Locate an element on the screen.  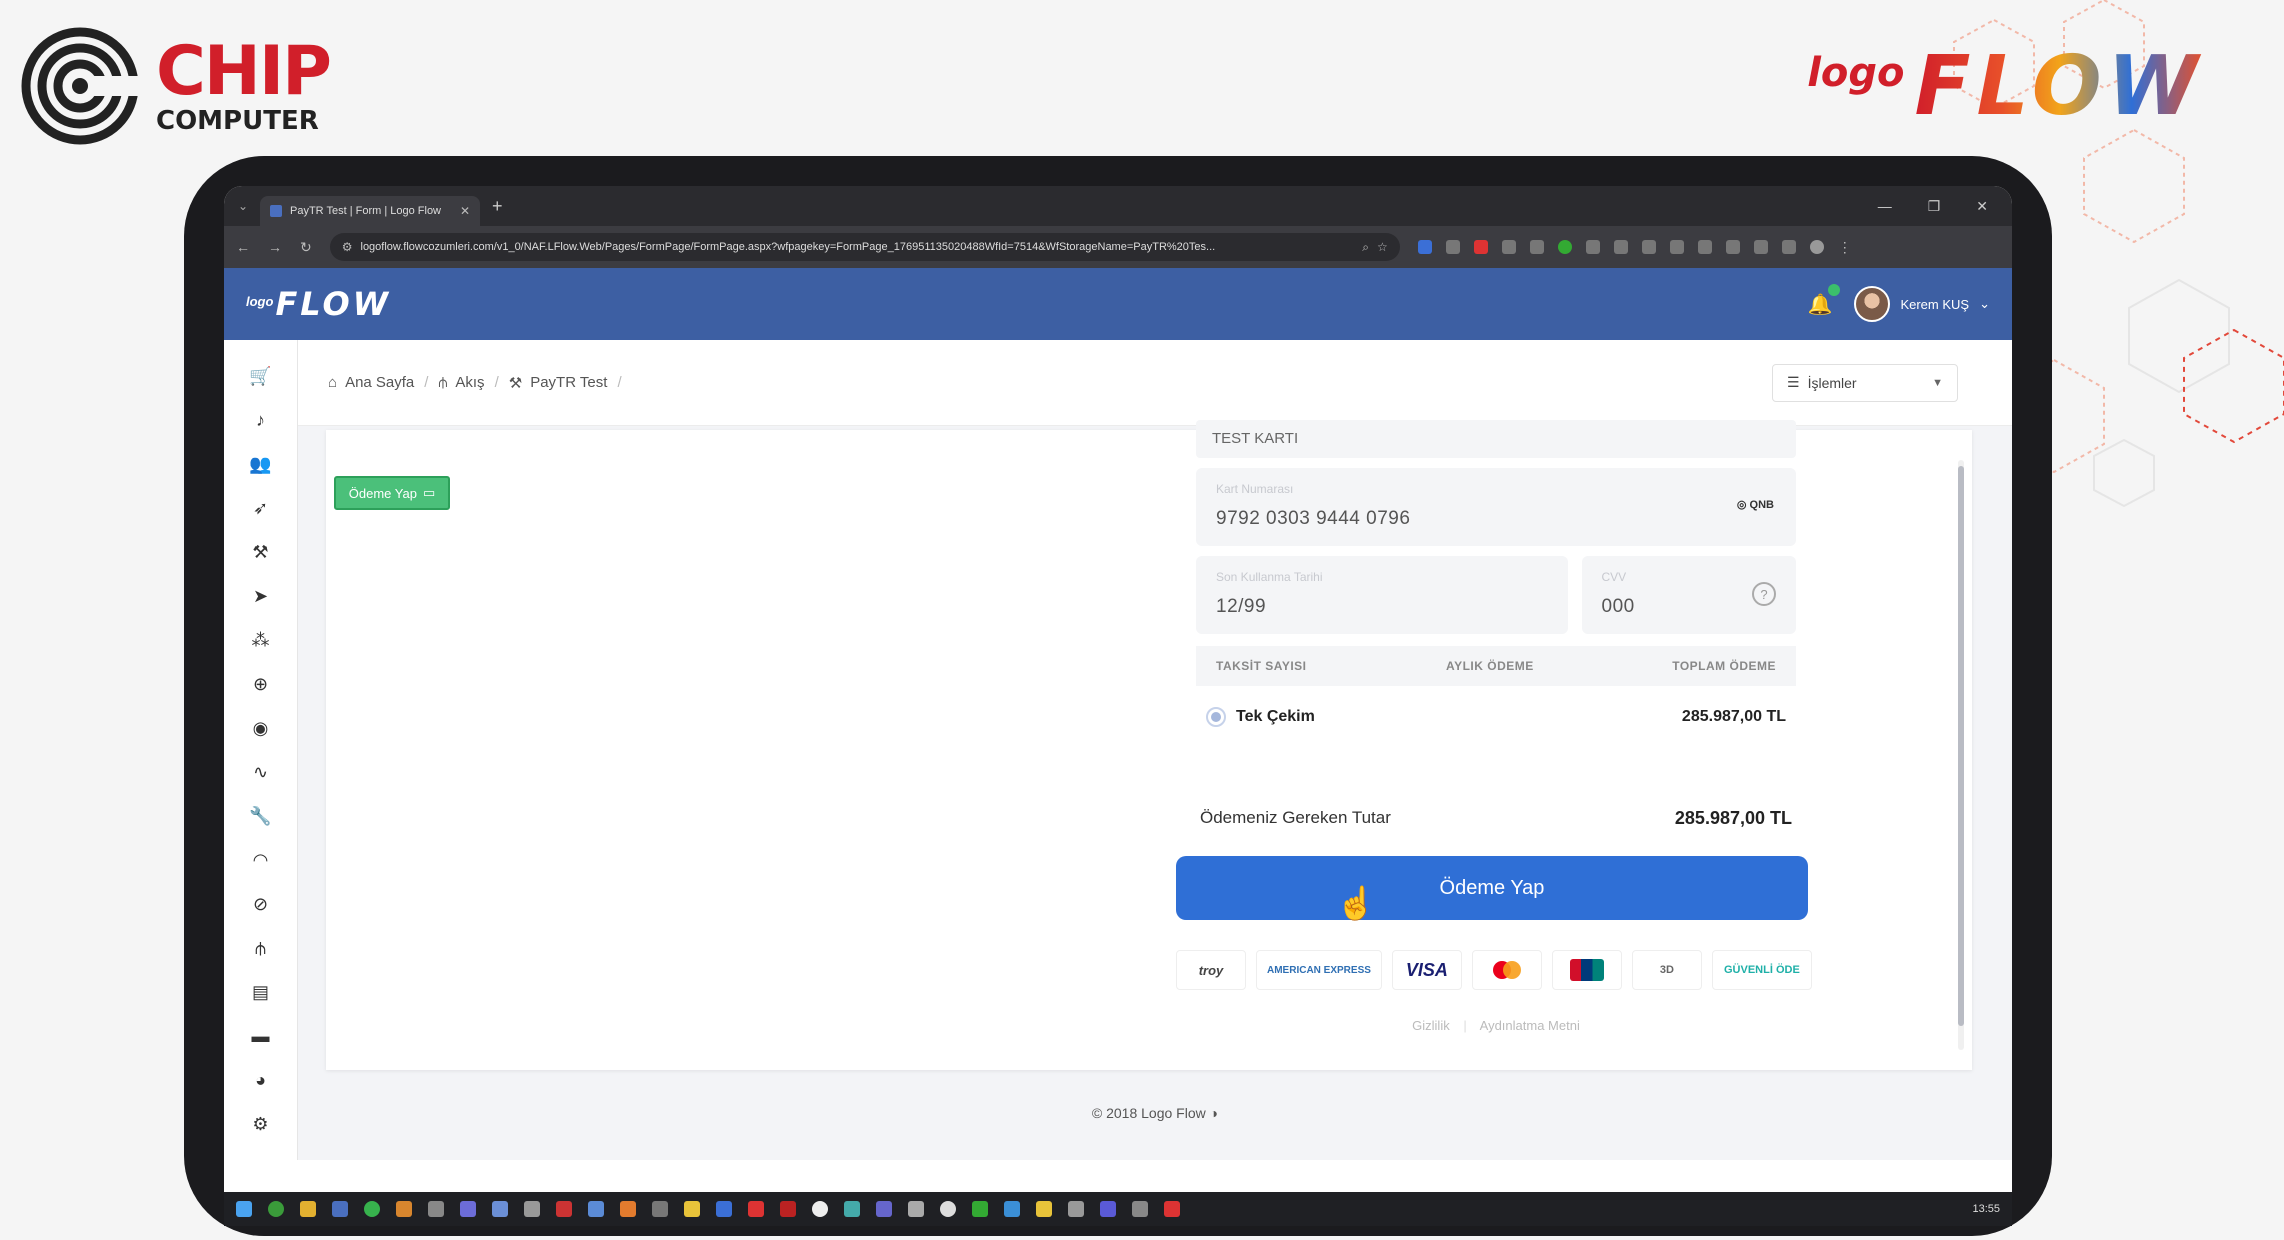
bookmark-star-icon: ☆ is located at coordinates (1382, 247).